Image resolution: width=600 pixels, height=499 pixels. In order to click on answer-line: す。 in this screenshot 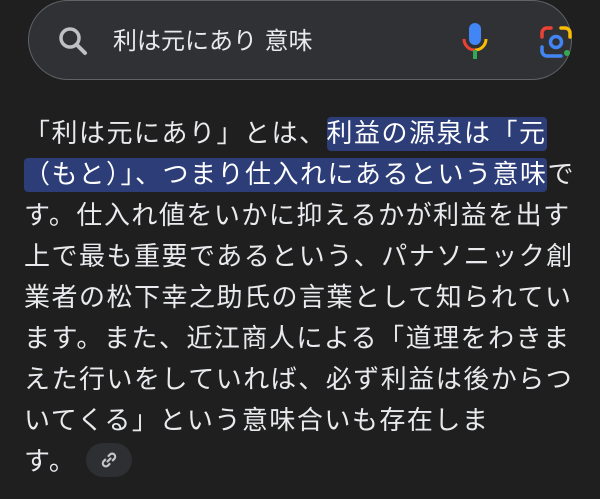, I will do `click(302, 462)`.